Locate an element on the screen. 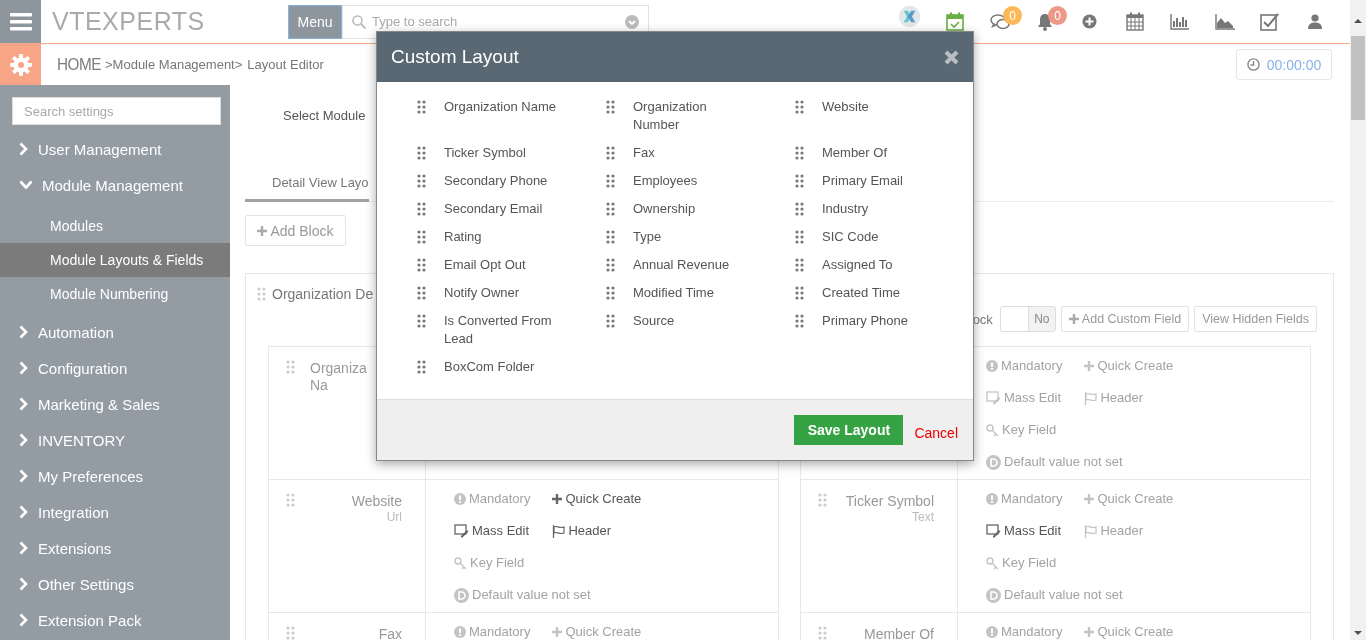 The image size is (1366, 640). field-type: Text is located at coordinates (922, 517).